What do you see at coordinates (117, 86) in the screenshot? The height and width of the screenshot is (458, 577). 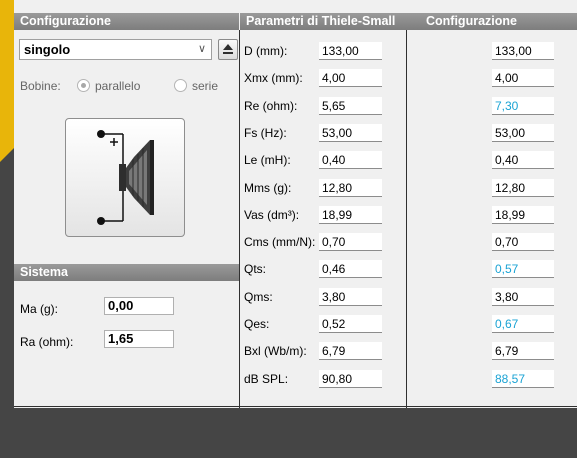 I see `radio-parallelo-label: parallelo` at bounding box center [117, 86].